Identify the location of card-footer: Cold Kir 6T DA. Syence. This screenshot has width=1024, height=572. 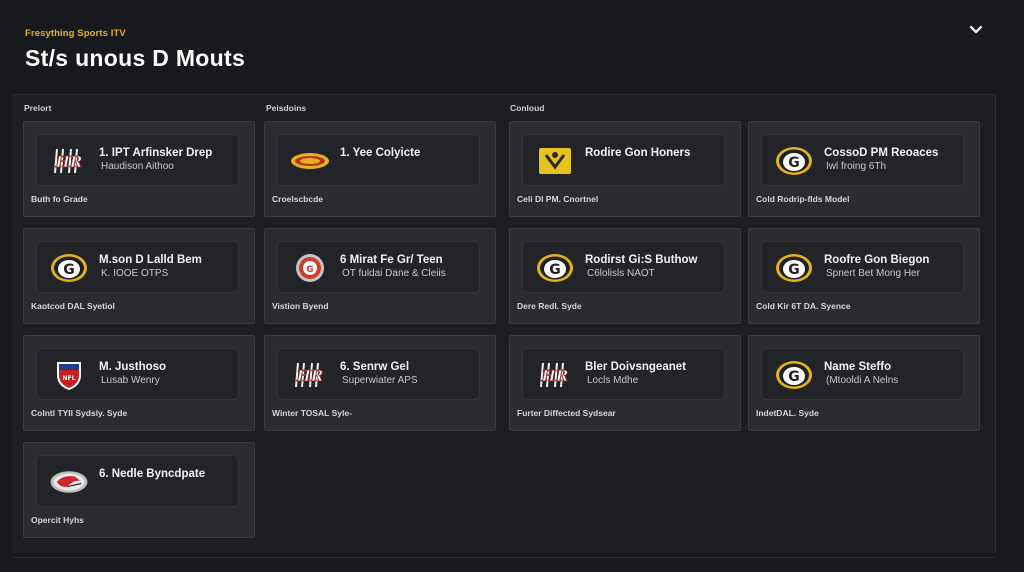
(803, 306).